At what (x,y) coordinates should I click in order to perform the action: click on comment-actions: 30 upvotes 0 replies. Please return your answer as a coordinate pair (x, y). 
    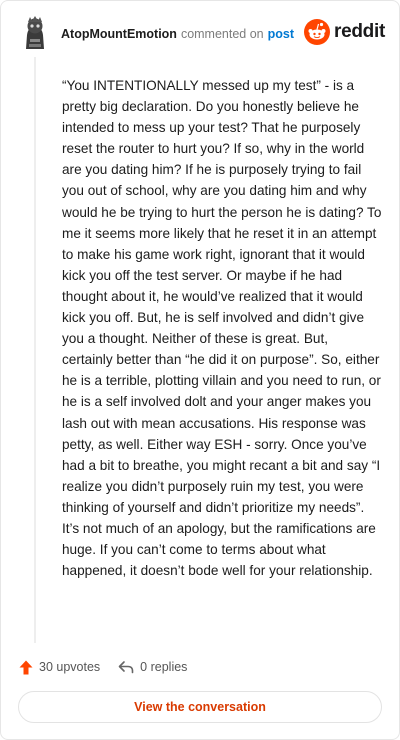
    Looking at the image, I should click on (103, 667).